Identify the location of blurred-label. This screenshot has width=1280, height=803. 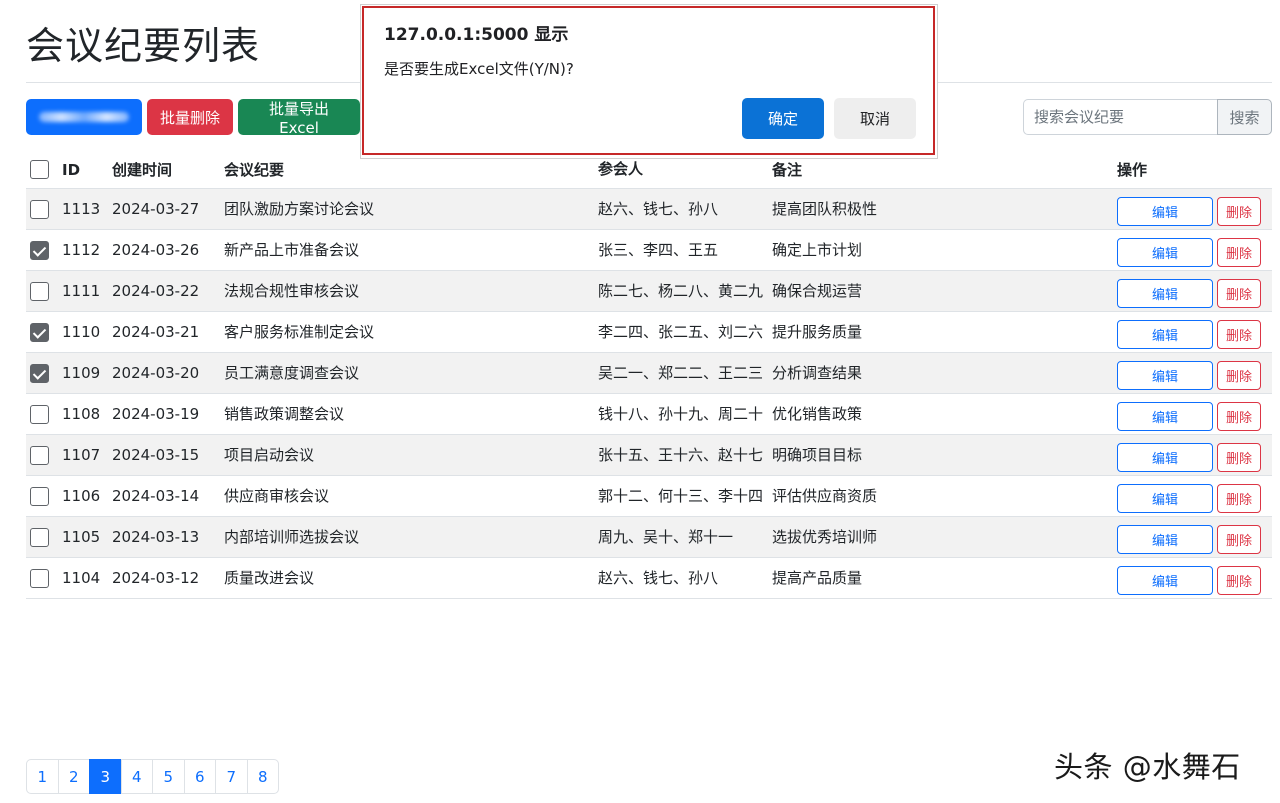
(84, 117).